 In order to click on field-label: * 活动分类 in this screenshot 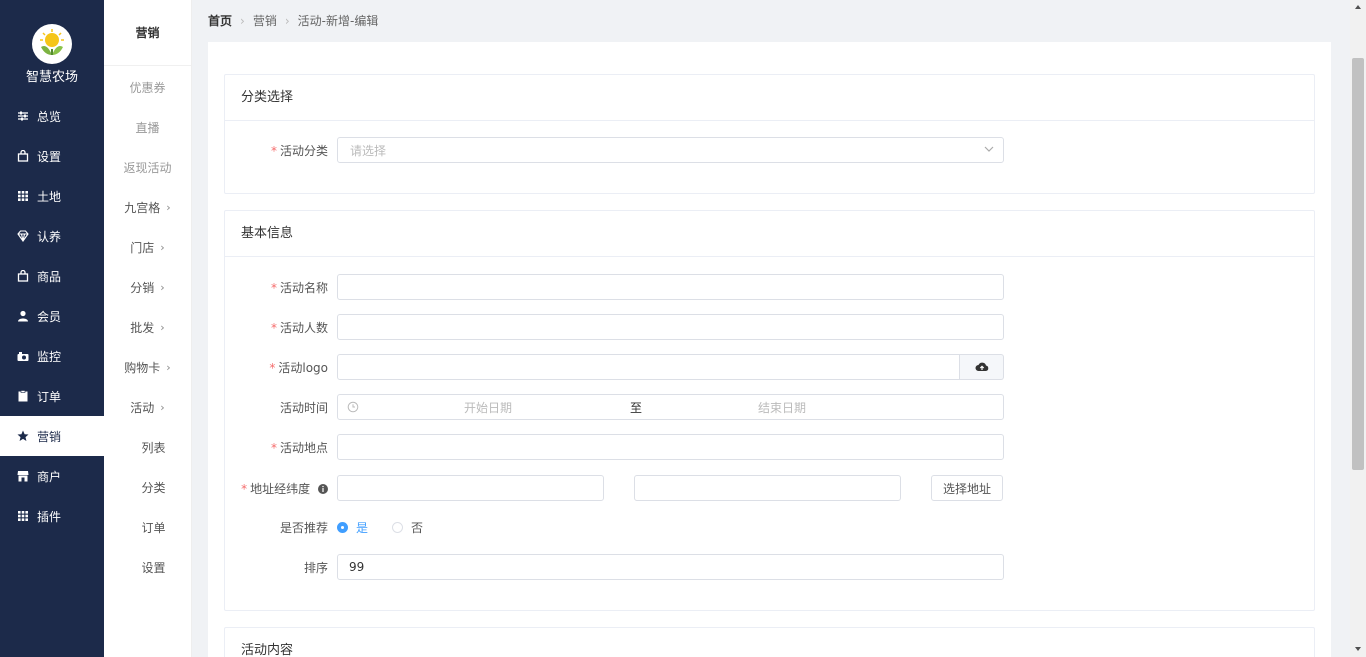, I will do `click(281, 150)`.